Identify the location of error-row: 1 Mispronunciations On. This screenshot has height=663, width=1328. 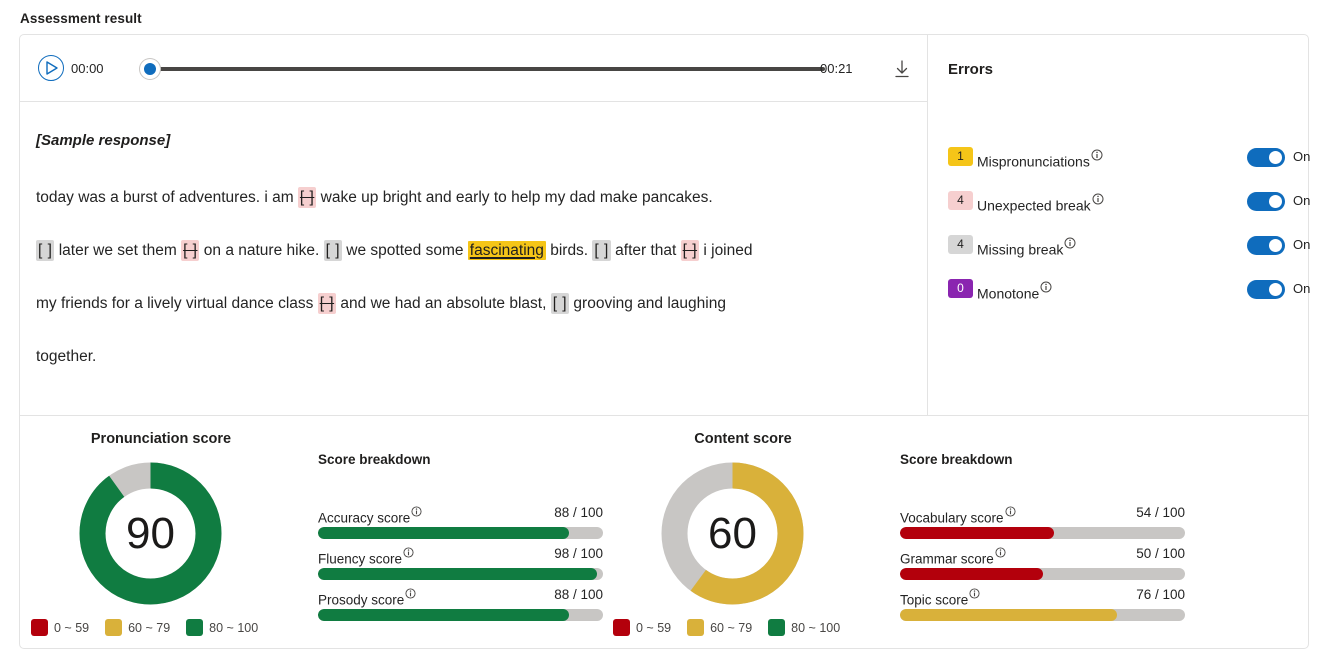
(1129, 158).